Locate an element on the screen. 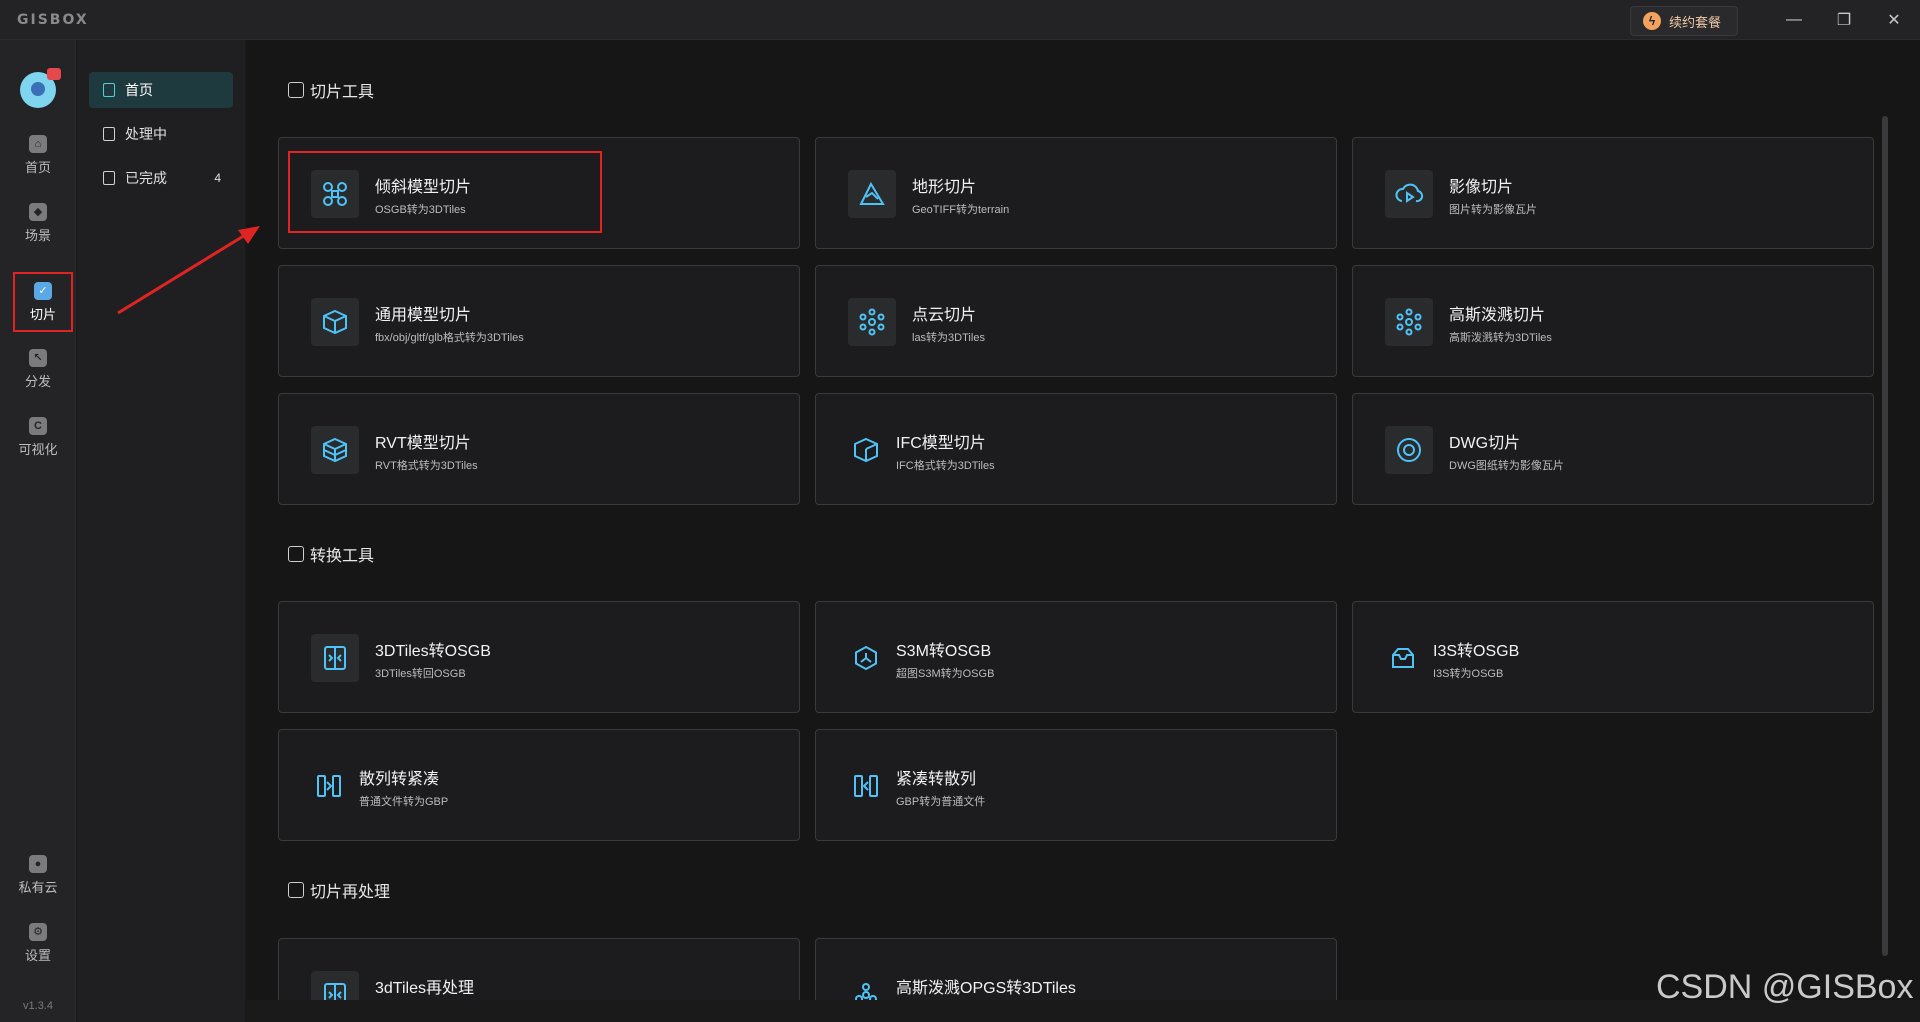  card-oblique-model-slice: 倾斜模型切片 OSGB转为3DTiles is located at coordinates (539, 193).